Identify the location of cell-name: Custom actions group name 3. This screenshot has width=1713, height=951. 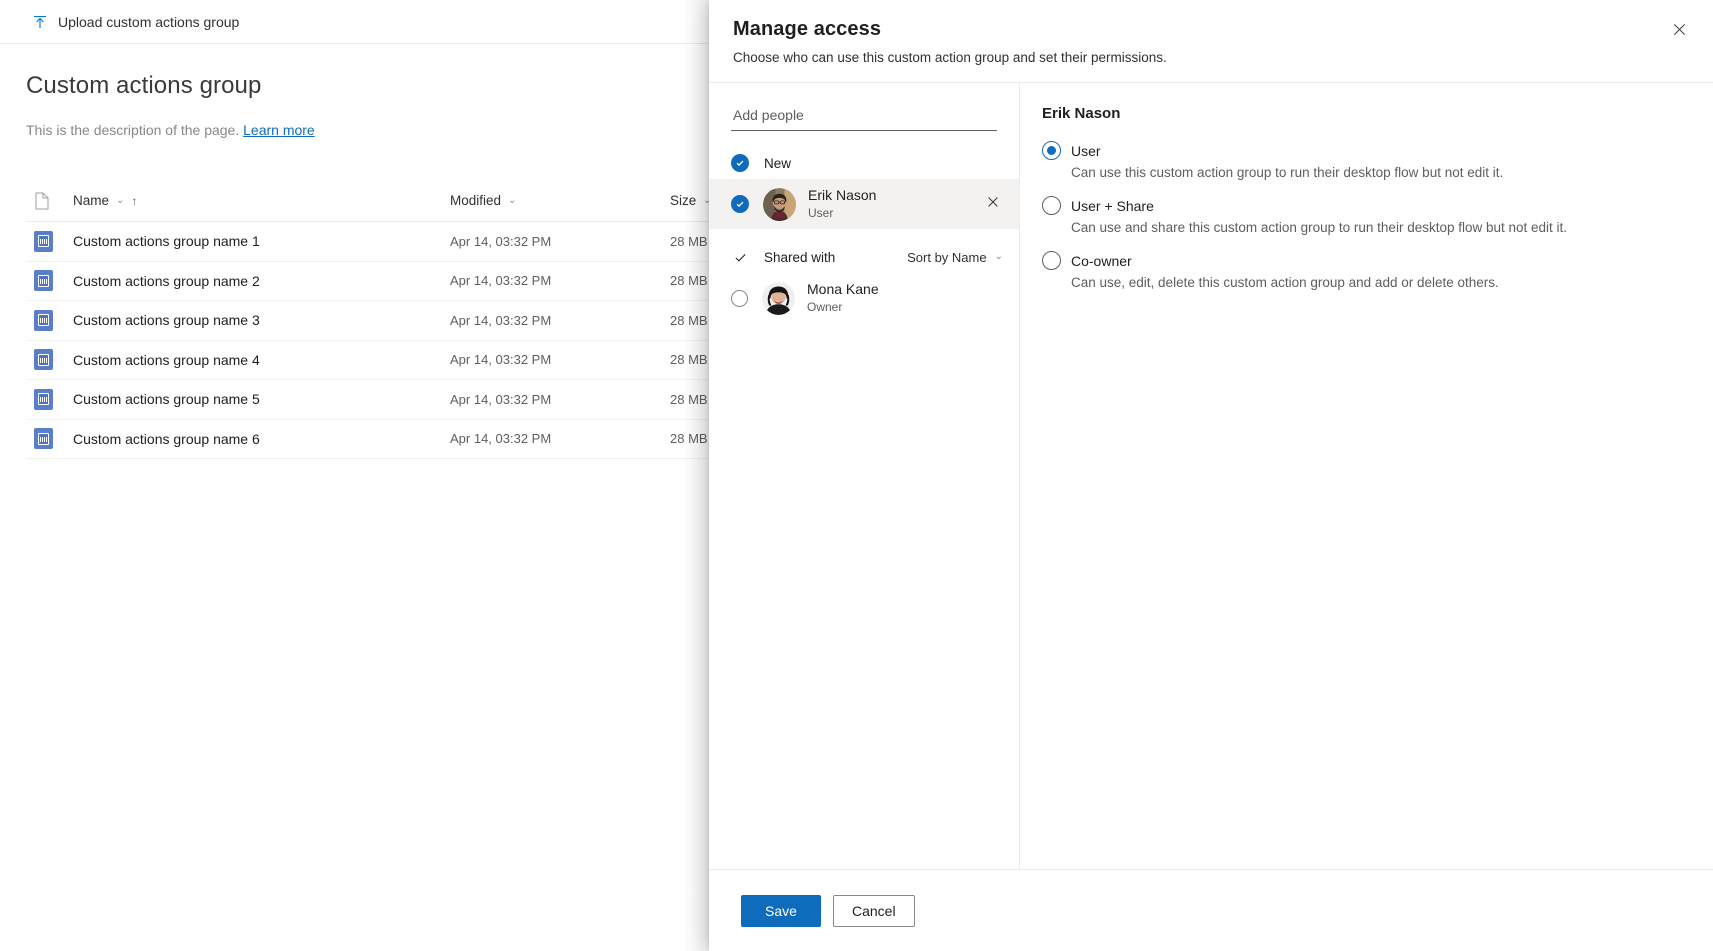
(166, 320).